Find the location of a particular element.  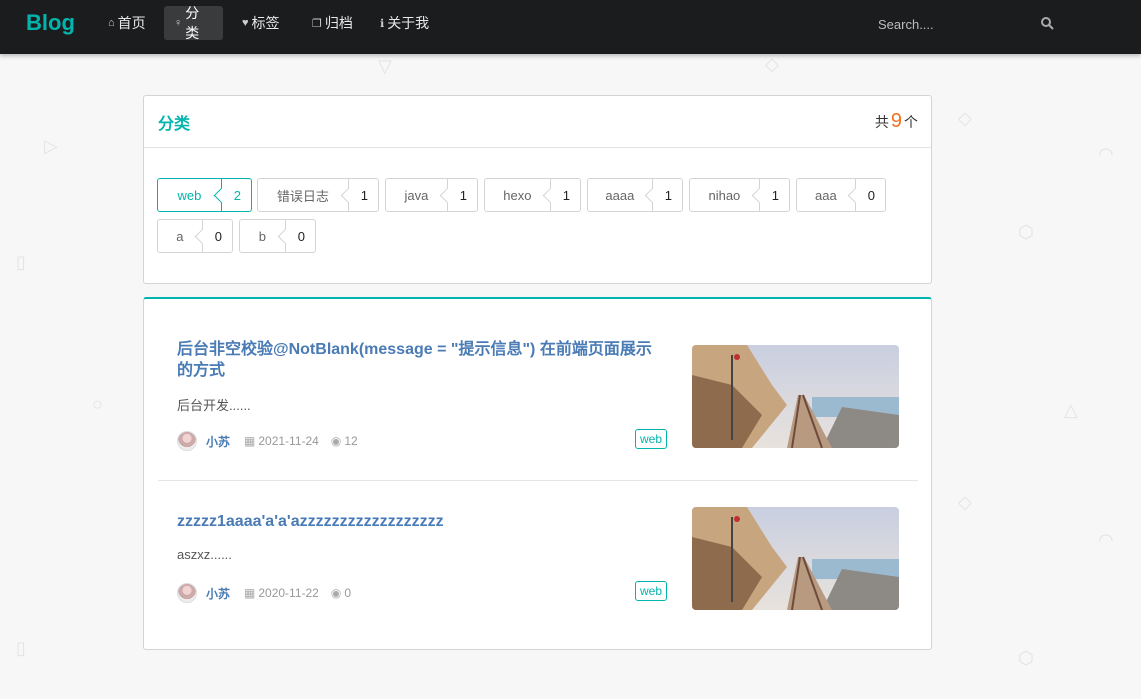

search-input is located at coordinates (950, 24).